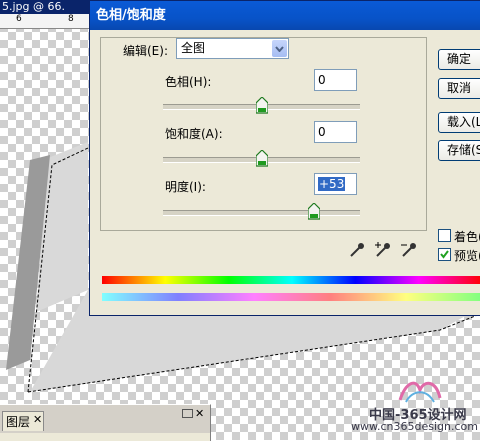 The width and height of the screenshot is (480, 441). Describe the element at coordinates (420, 392) in the screenshot. I see `watermark-logo` at that location.